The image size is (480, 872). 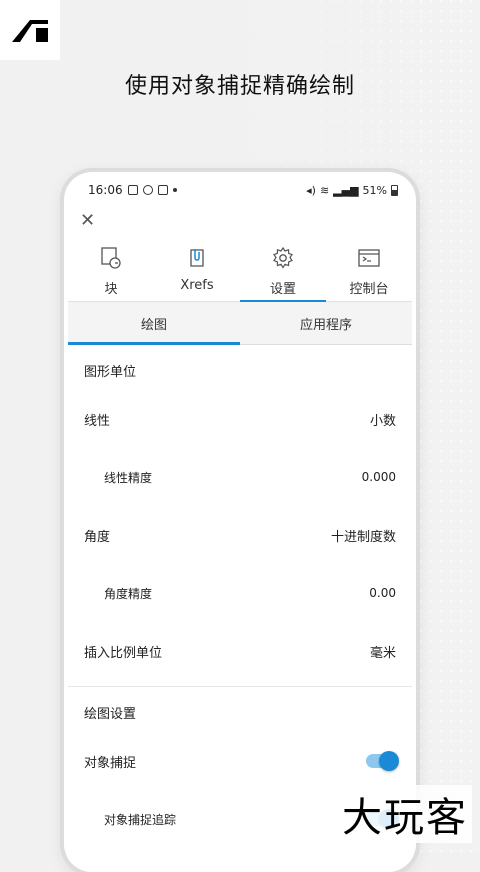 What do you see at coordinates (154, 323) in the screenshot?
I see `subtab-drawing: 绘图` at bounding box center [154, 323].